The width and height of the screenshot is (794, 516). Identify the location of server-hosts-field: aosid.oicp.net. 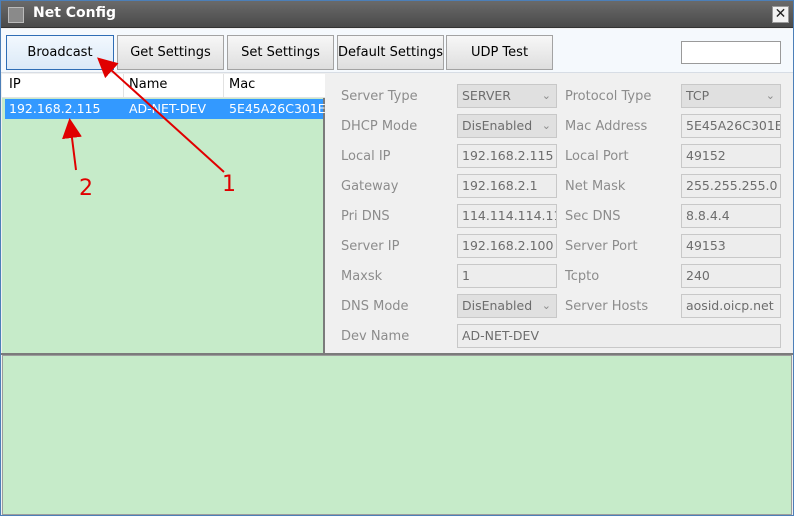
(731, 306).